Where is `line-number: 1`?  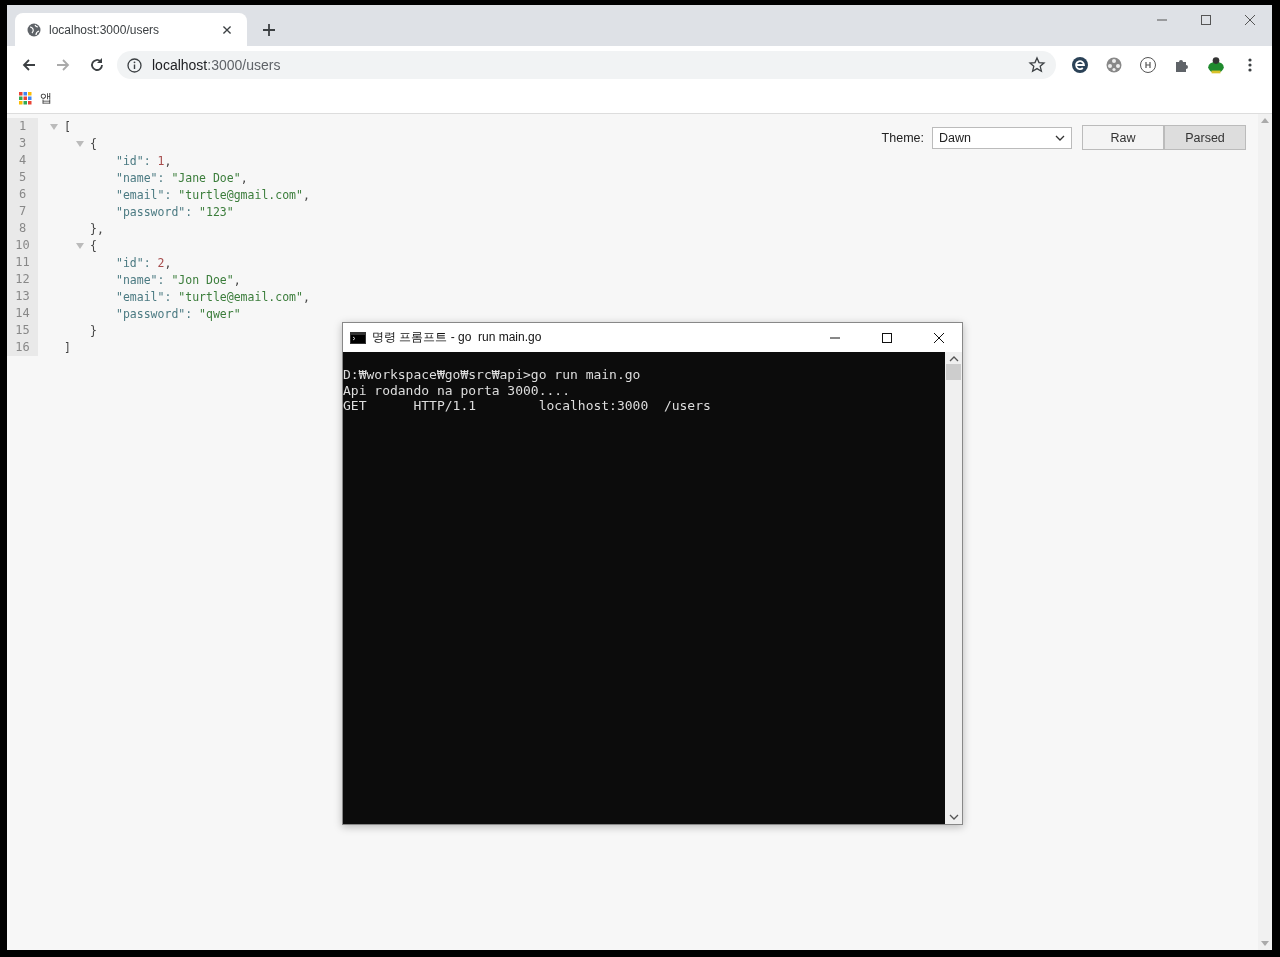 line-number: 1 is located at coordinates (22, 126).